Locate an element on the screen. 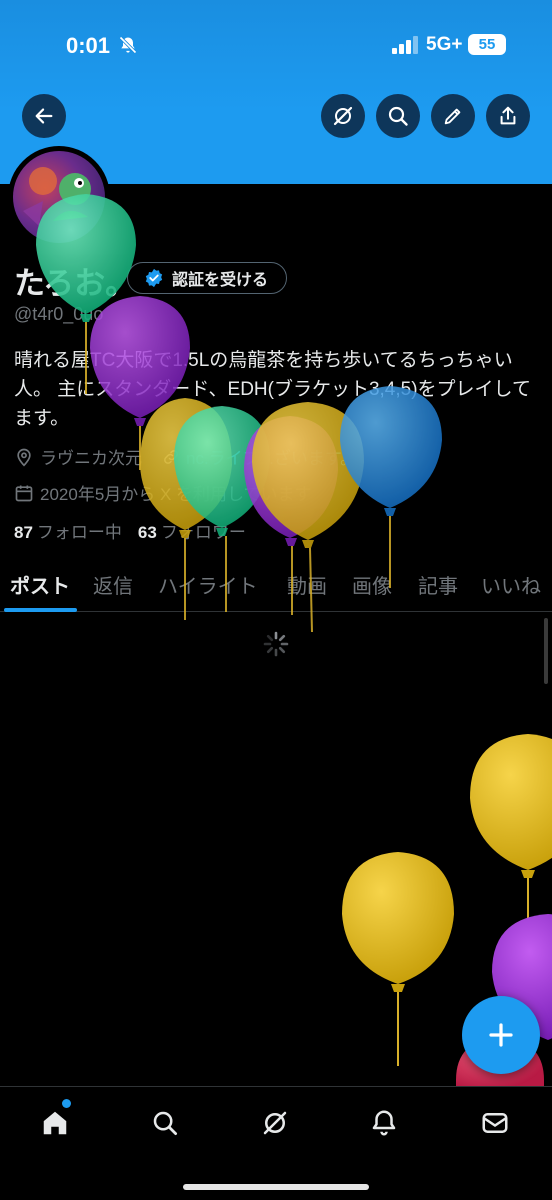 Image resolution: width=552 pixels, height=1200 pixels. search-button is located at coordinates (398, 116).